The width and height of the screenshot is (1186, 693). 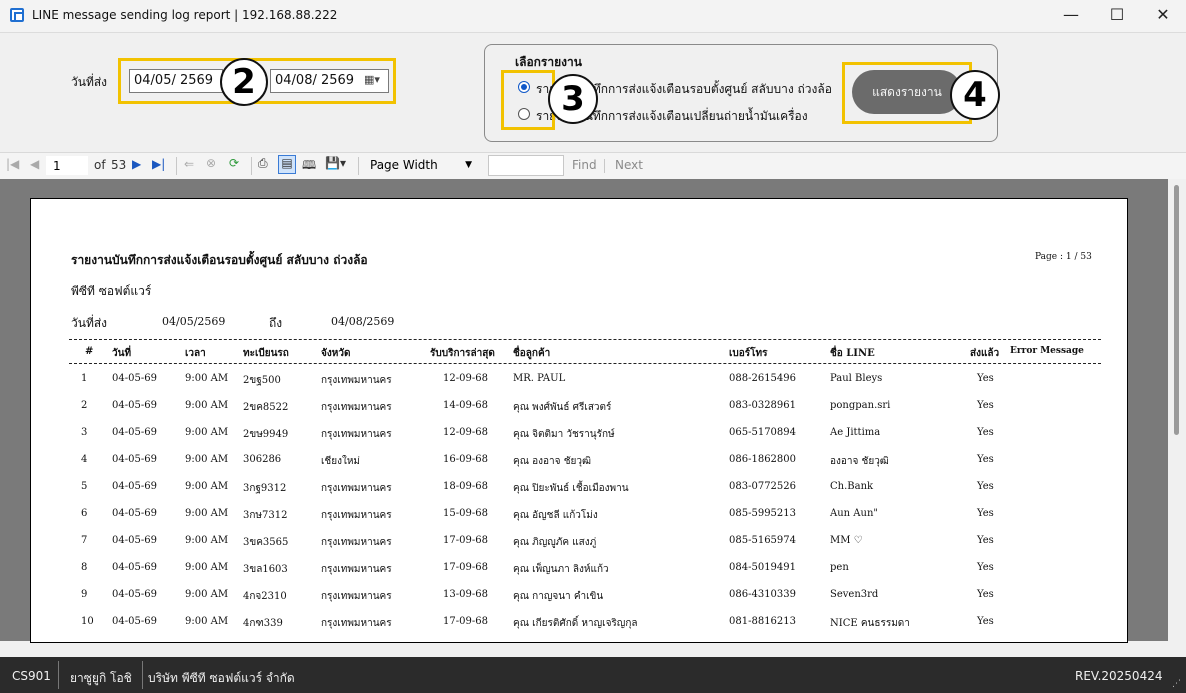 What do you see at coordinates (287, 164) in the screenshot?
I see `print-layout-icon: ▤` at bounding box center [287, 164].